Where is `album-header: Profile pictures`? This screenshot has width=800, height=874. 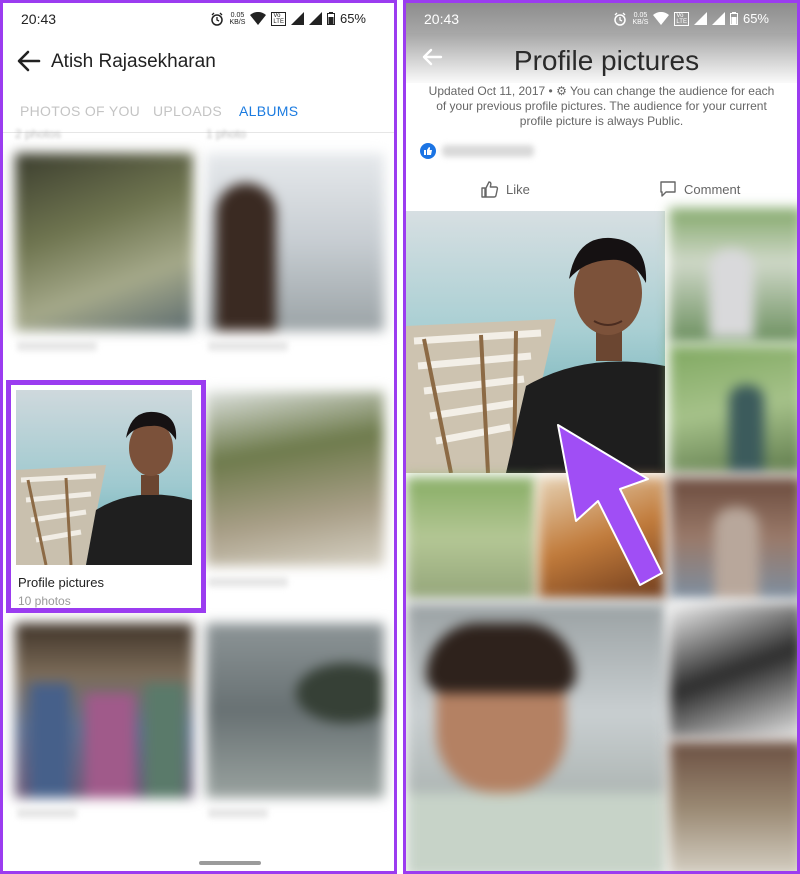
album-header: Profile pictures is located at coordinates (601, 58).